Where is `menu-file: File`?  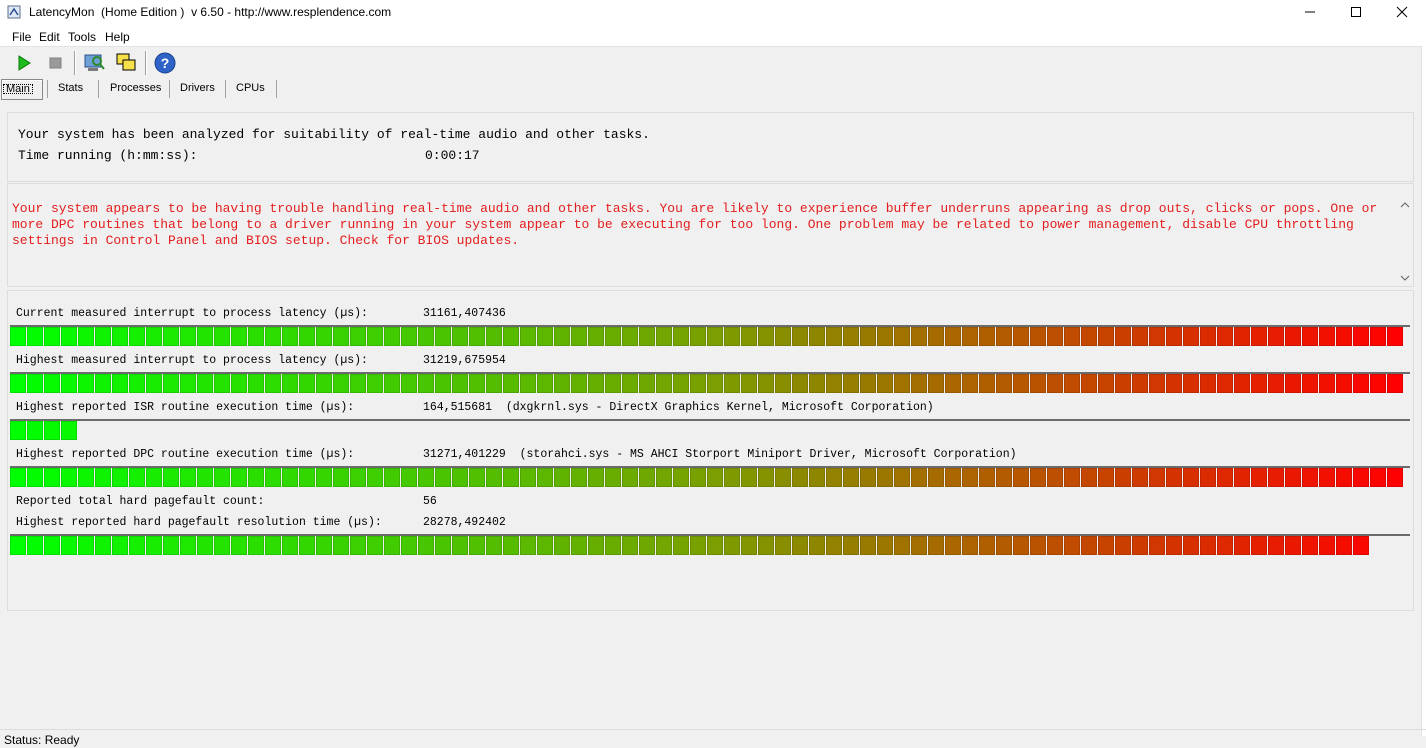
menu-file: File is located at coordinates (21, 37).